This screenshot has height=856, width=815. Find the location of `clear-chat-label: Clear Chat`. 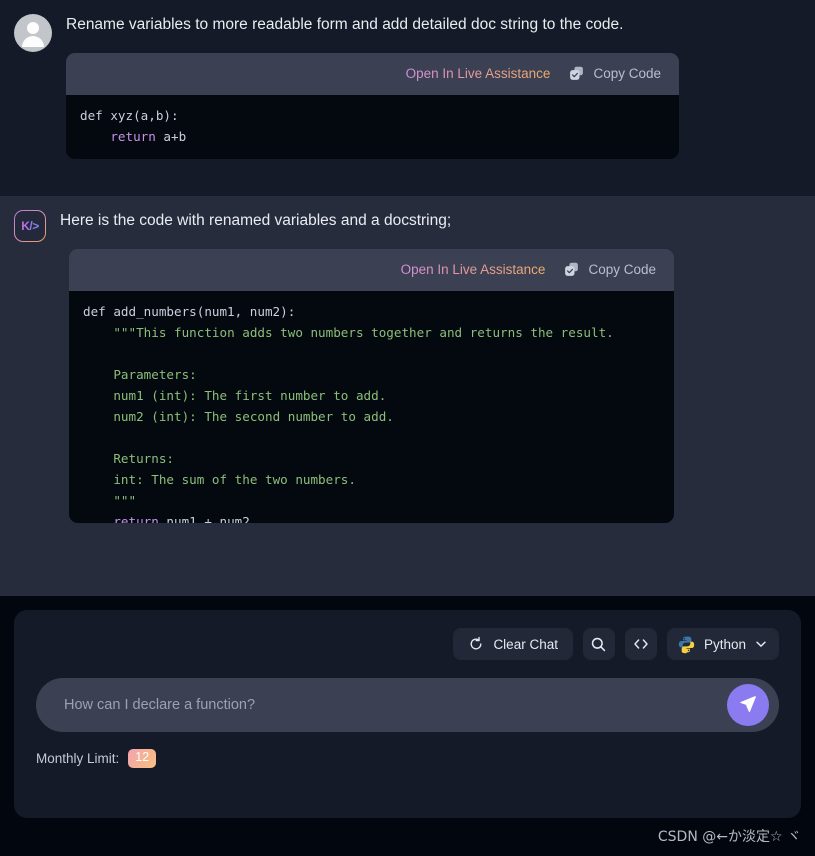

clear-chat-label: Clear Chat is located at coordinates (525, 644).